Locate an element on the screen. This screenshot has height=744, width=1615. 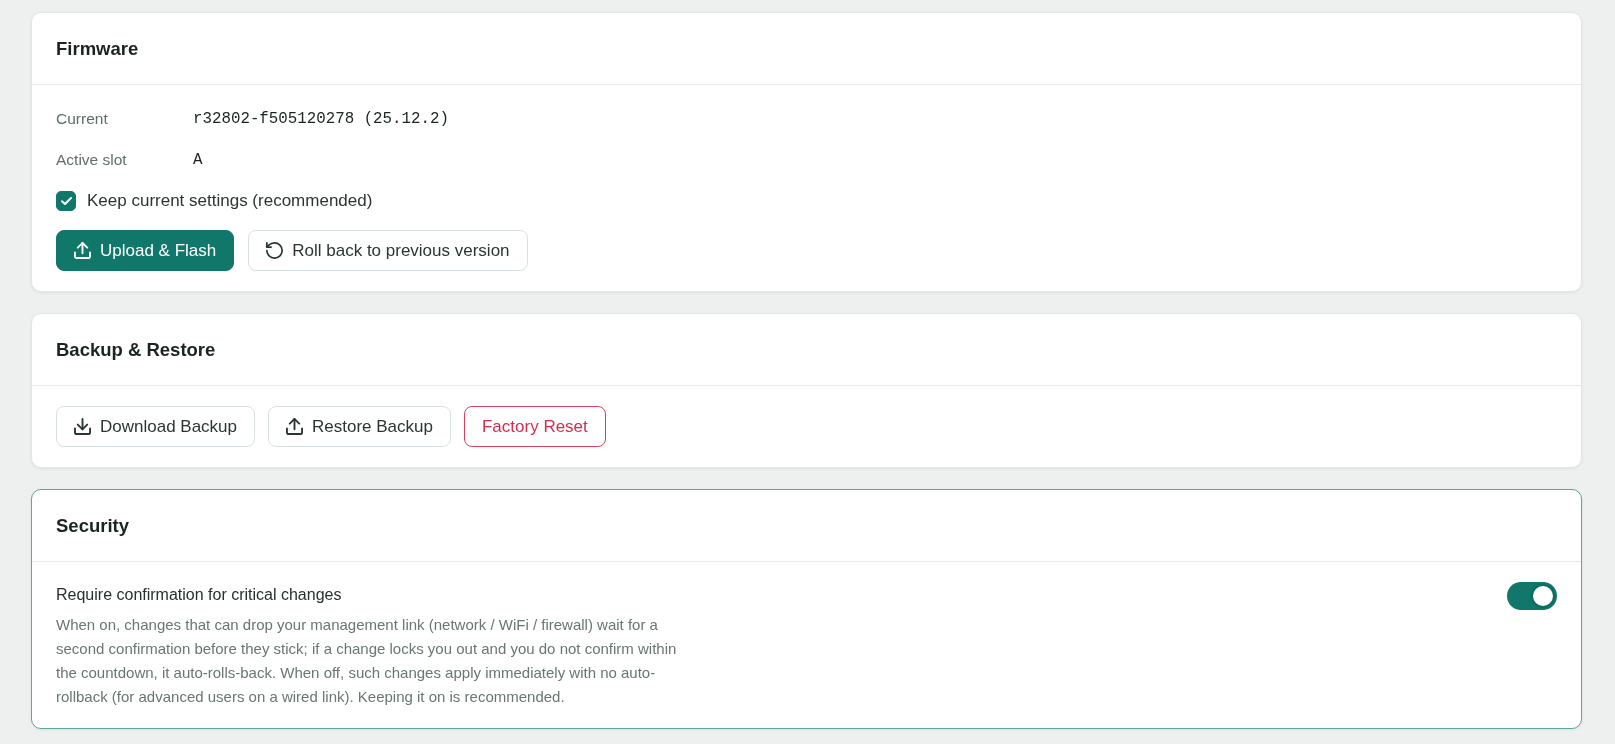
counterclockwise-arrow-icon is located at coordinates (275, 250).